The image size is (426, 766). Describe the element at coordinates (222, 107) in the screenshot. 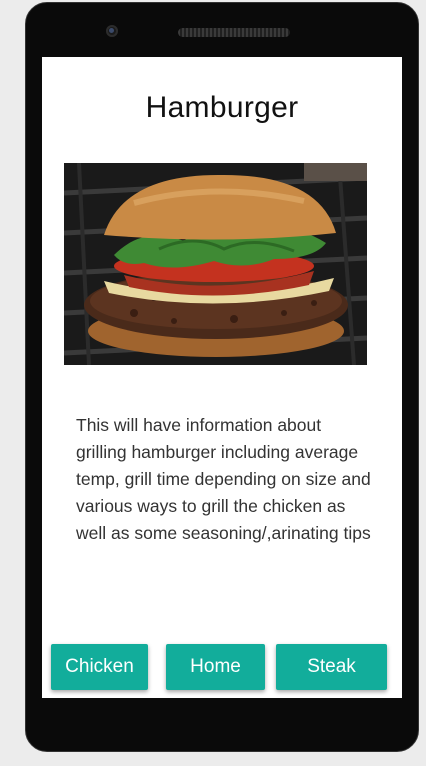

I see `page-title: Hamburger` at that location.